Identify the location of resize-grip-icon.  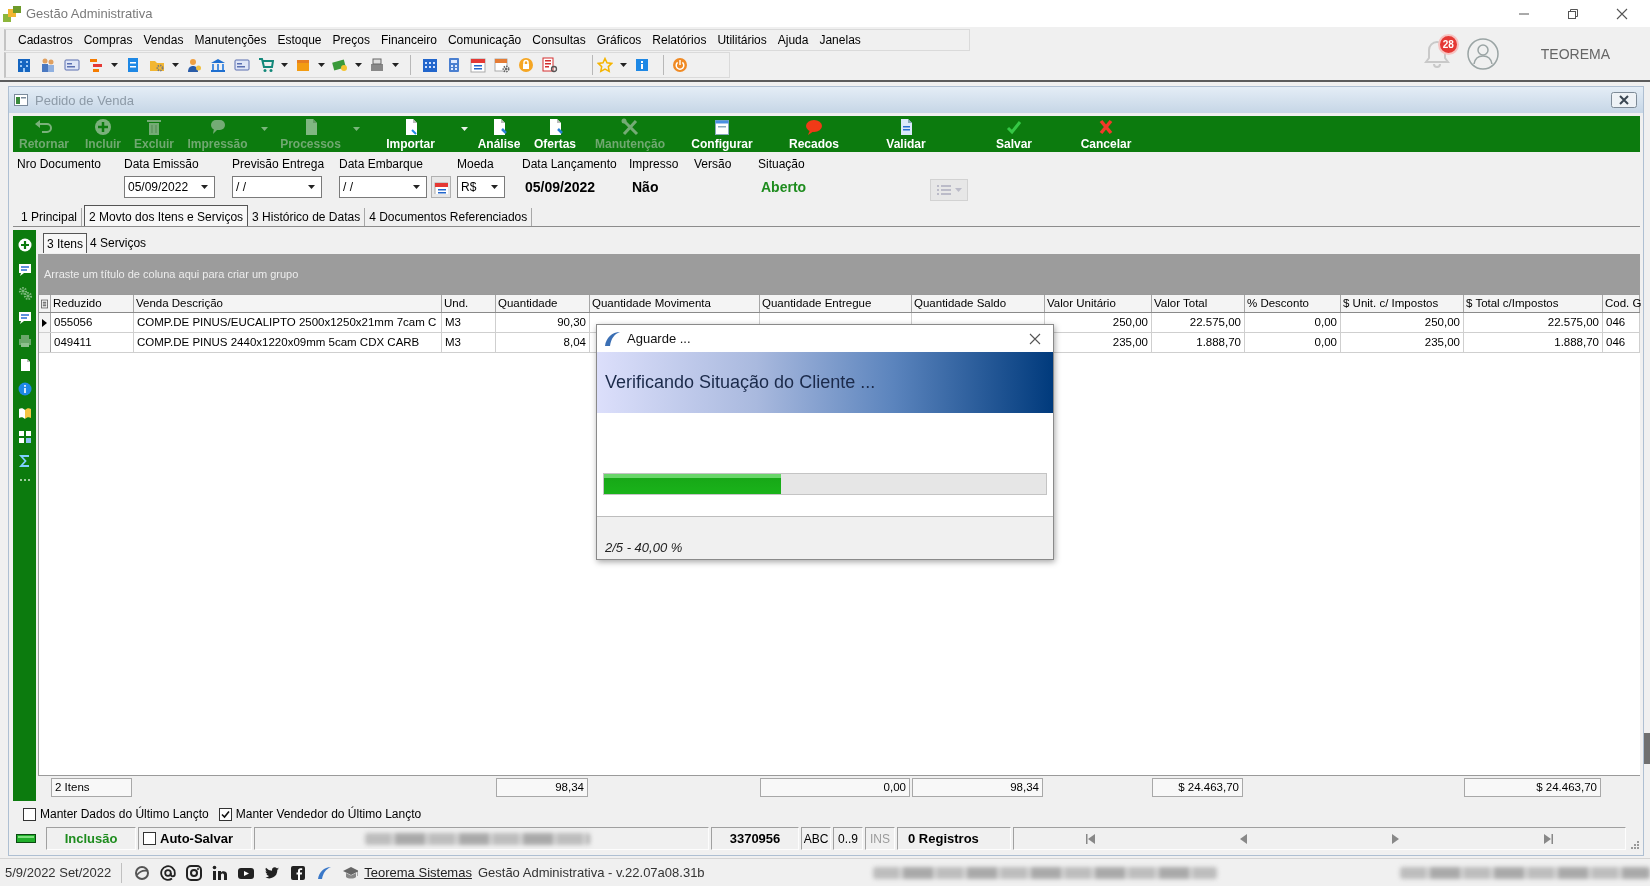
(1634, 844).